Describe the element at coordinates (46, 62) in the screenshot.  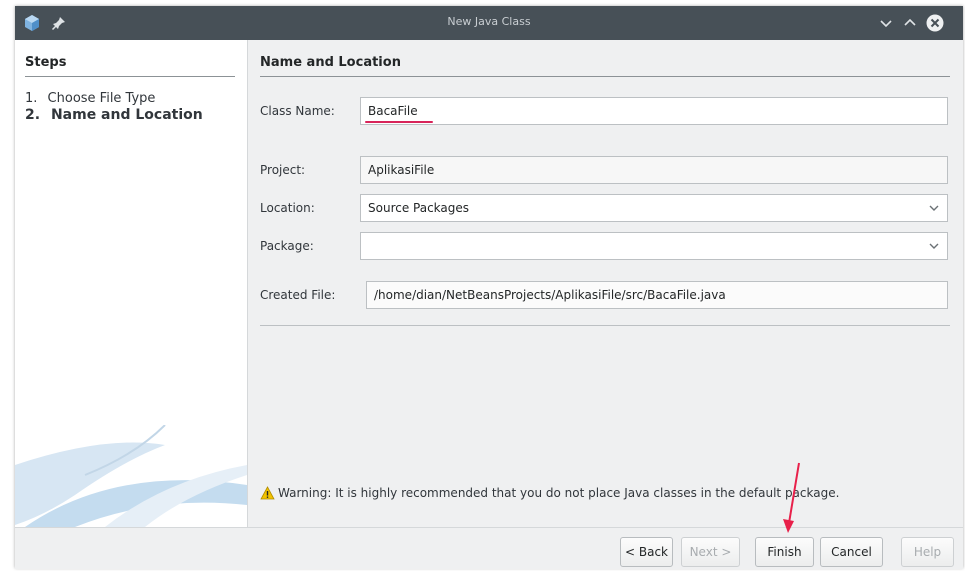
I see `steps-heading: Steps` at that location.